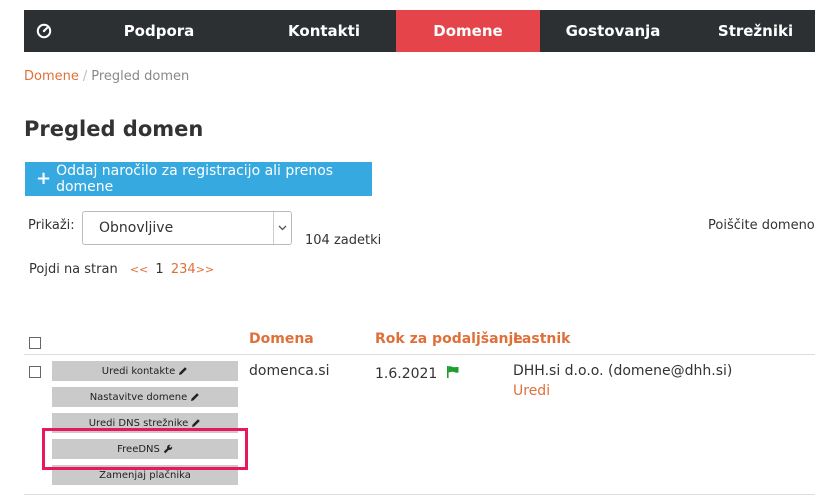  Describe the element at coordinates (453, 374) in the screenshot. I see `flag-icon` at that location.